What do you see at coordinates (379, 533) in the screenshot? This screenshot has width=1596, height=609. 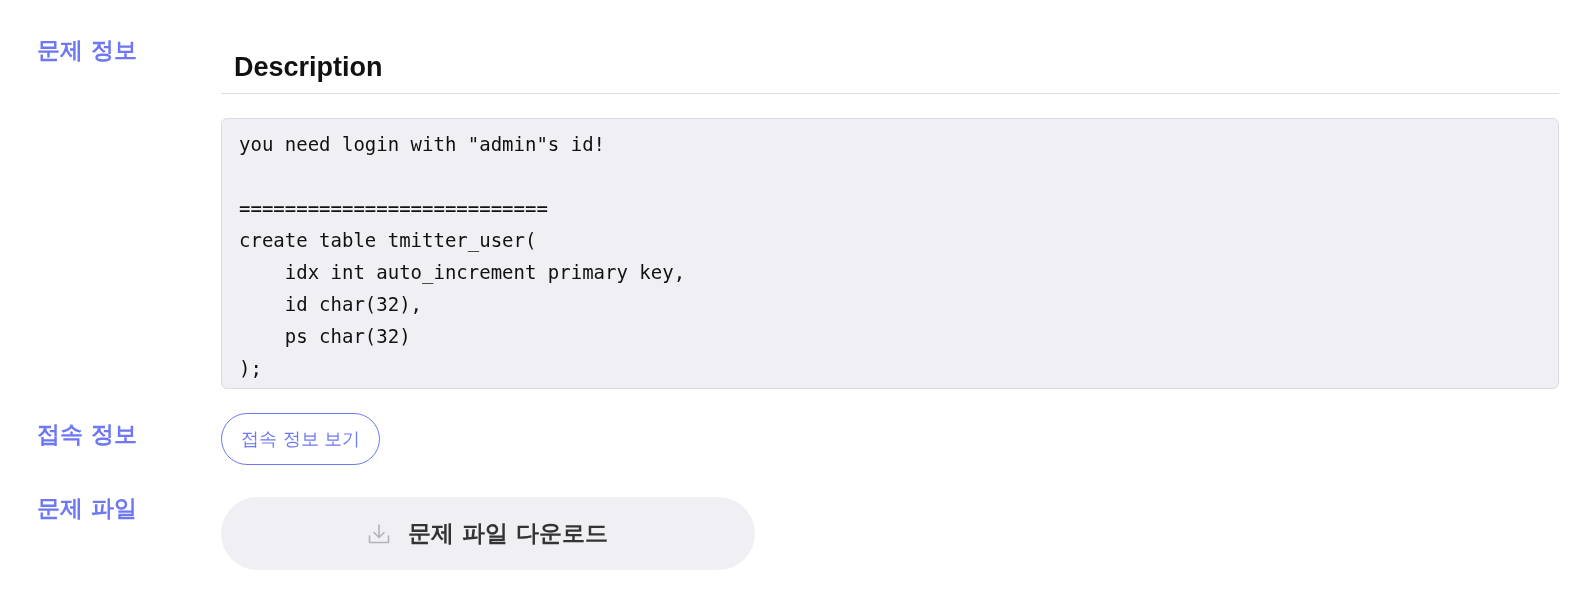 I see `download-icon` at bounding box center [379, 533].